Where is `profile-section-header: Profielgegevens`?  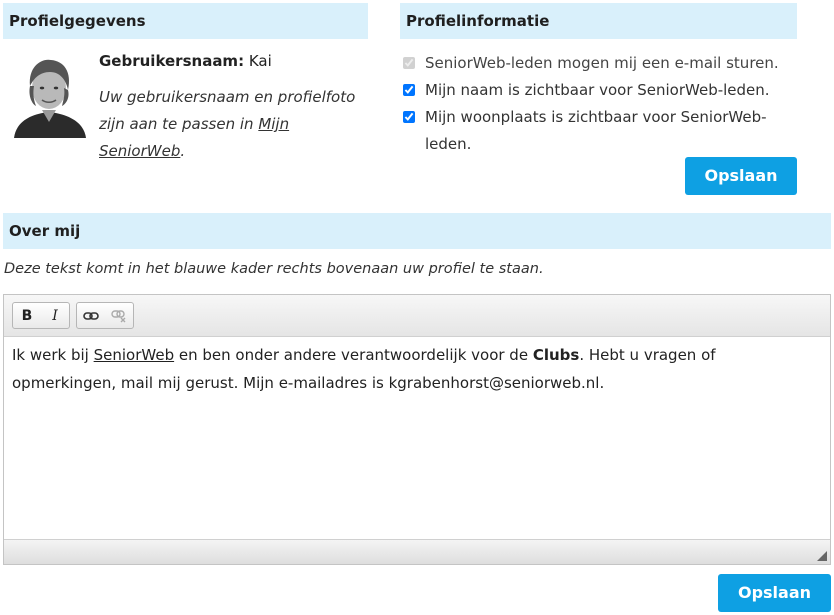
profile-section-header: Profielgegevens is located at coordinates (185, 21).